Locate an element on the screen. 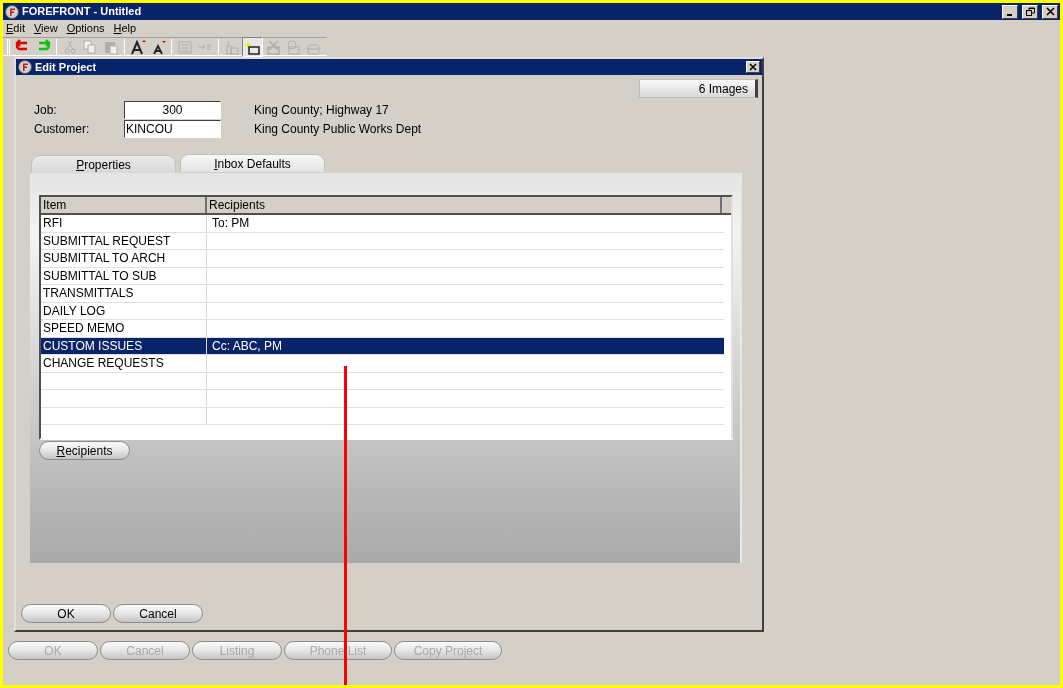 Image resolution: width=1063 pixels, height=688 pixels. table-row: CHANGE REQUESTS is located at coordinates (382, 364).